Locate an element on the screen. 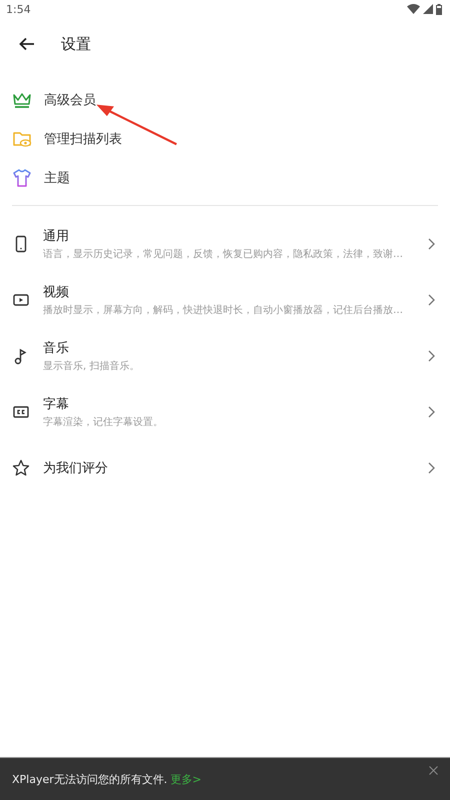  setting-title: 字幕 is located at coordinates (231, 404).